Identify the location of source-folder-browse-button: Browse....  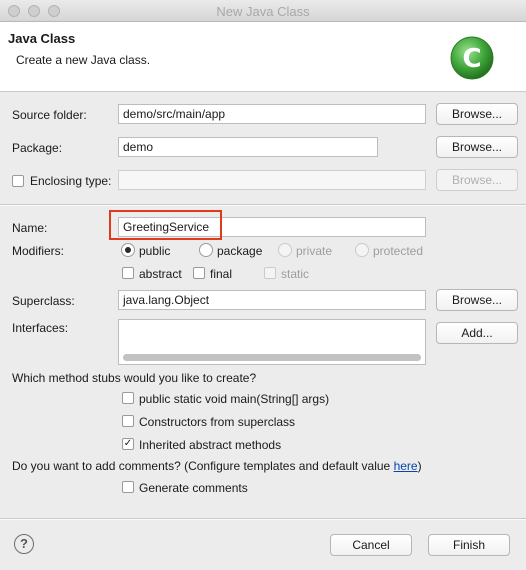
(477, 114).